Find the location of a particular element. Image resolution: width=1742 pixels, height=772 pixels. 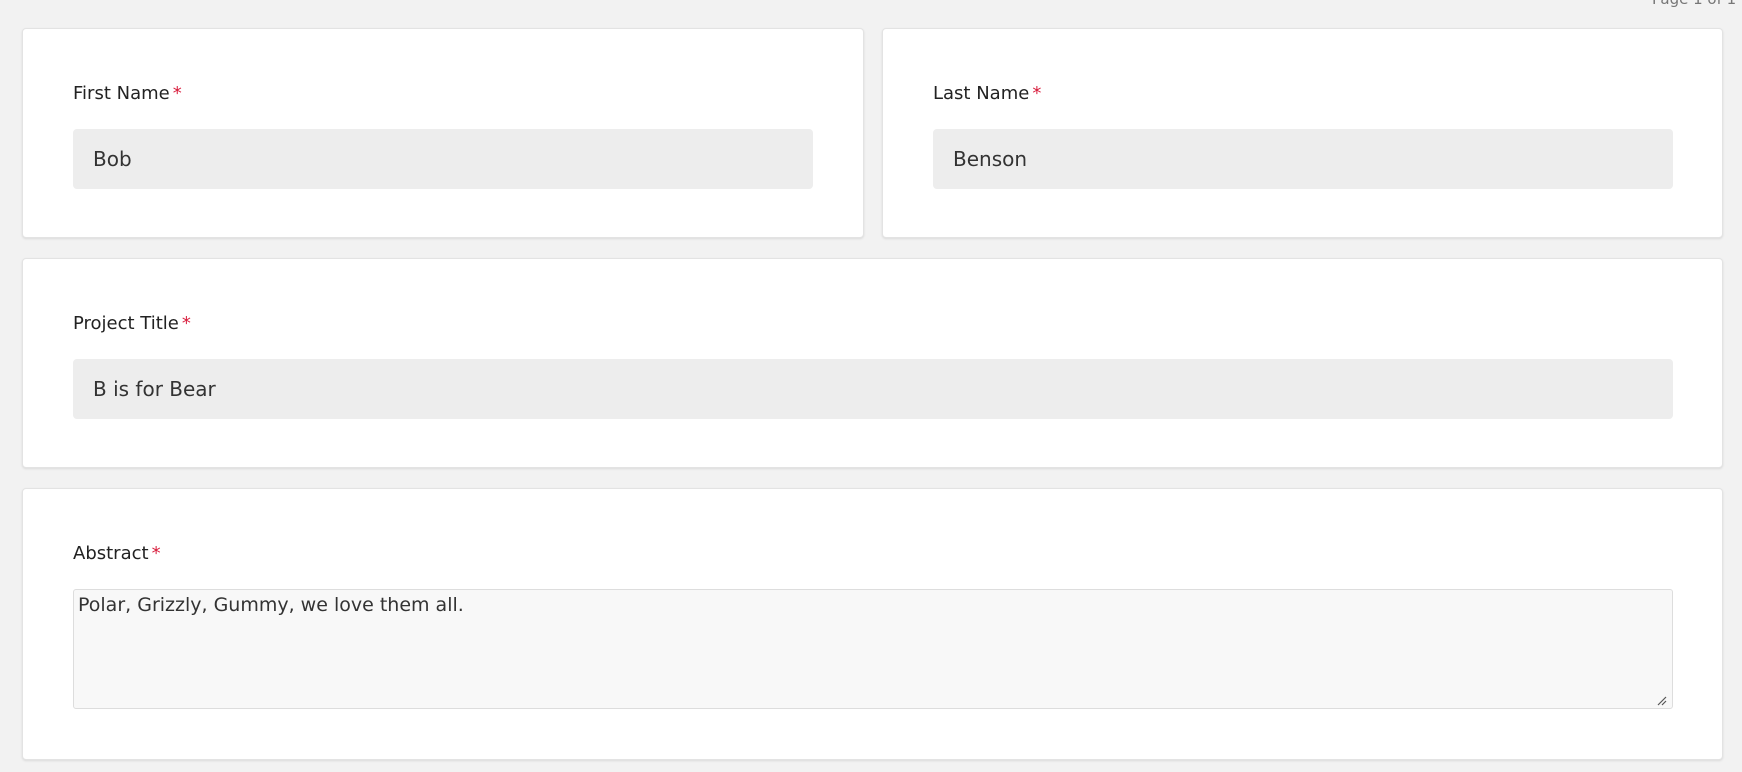

project-title-input is located at coordinates (873, 389).